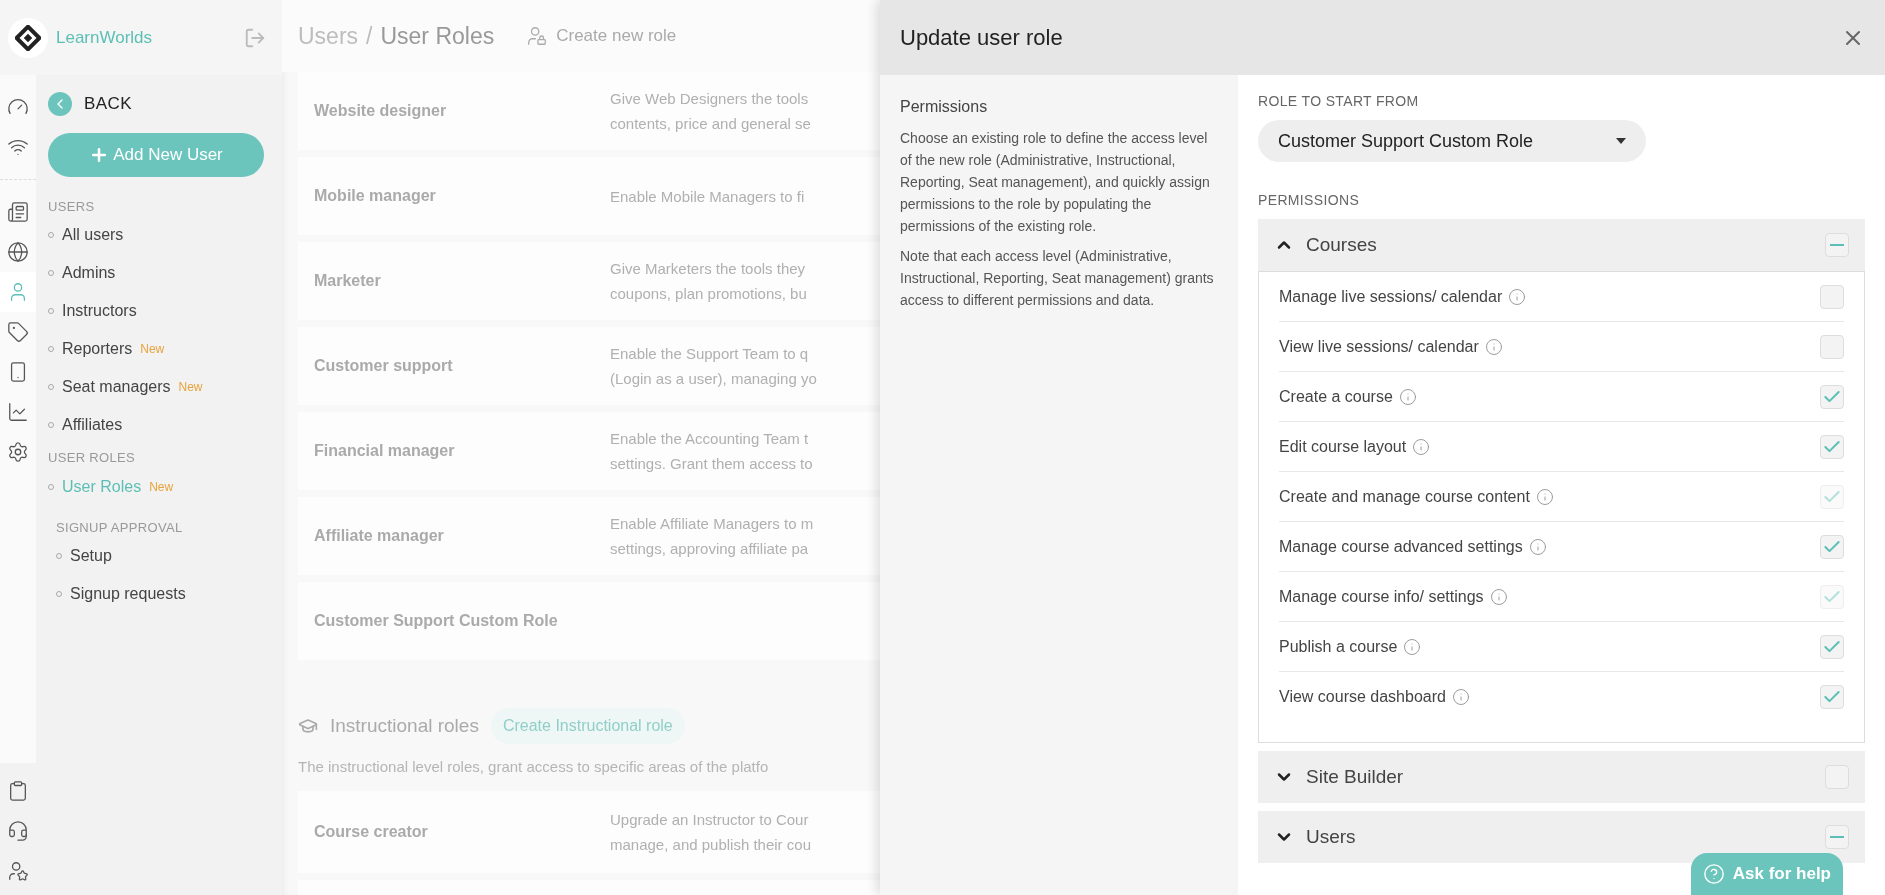 The image size is (1885, 895). Describe the element at coordinates (18, 212) in the screenshot. I see `document-icon` at that location.